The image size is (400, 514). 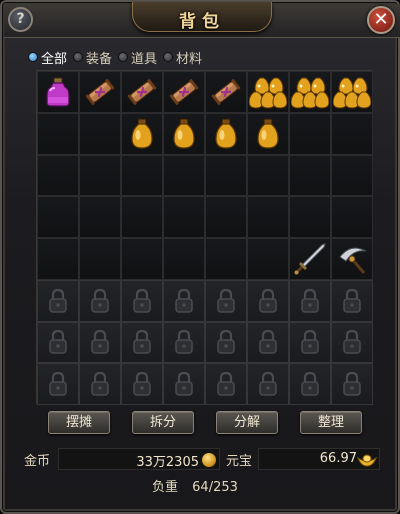 What do you see at coordinates (200, 485) in the screenshot?
I see `weight-row: 负重 64/253` at bounding box center [200, 485].